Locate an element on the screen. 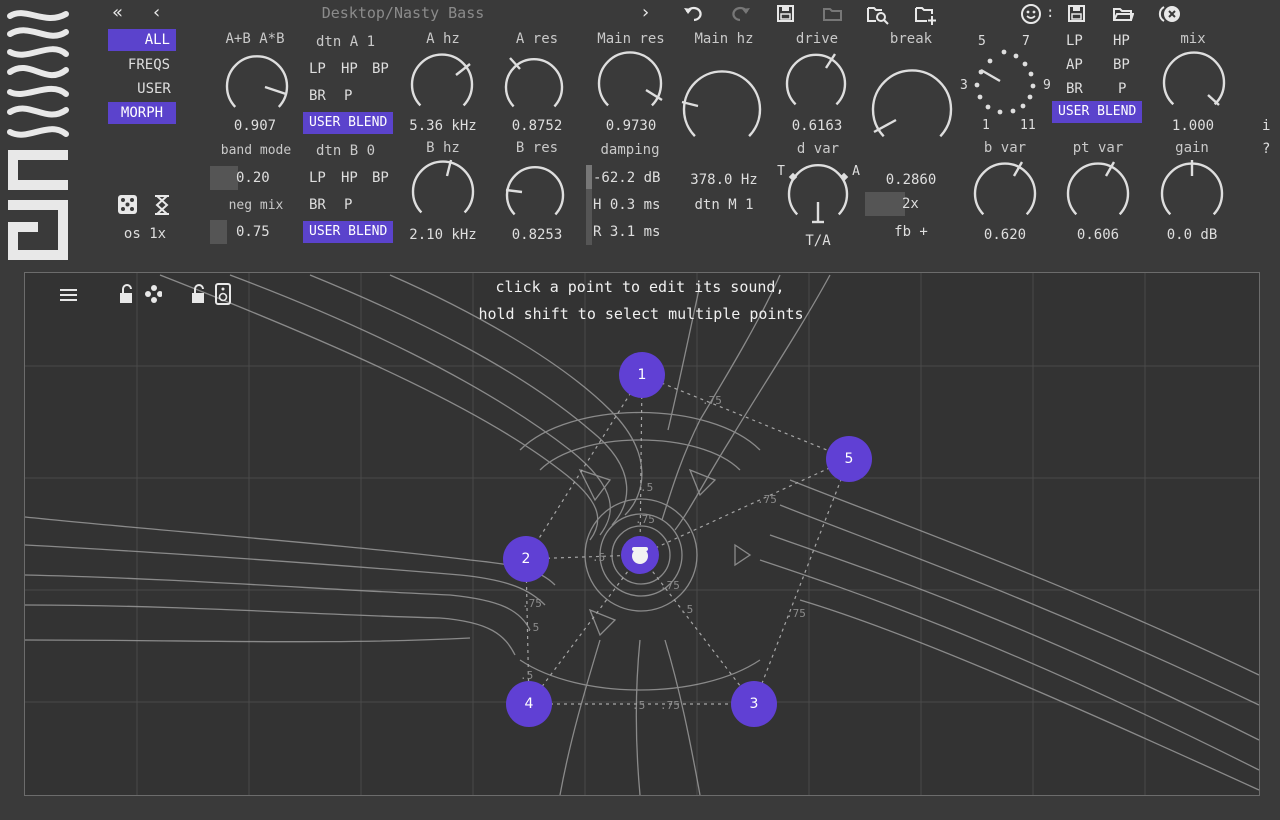 This screenshot has width=1280, height=820. break-mult-slider is located at coordinates (885, 204).